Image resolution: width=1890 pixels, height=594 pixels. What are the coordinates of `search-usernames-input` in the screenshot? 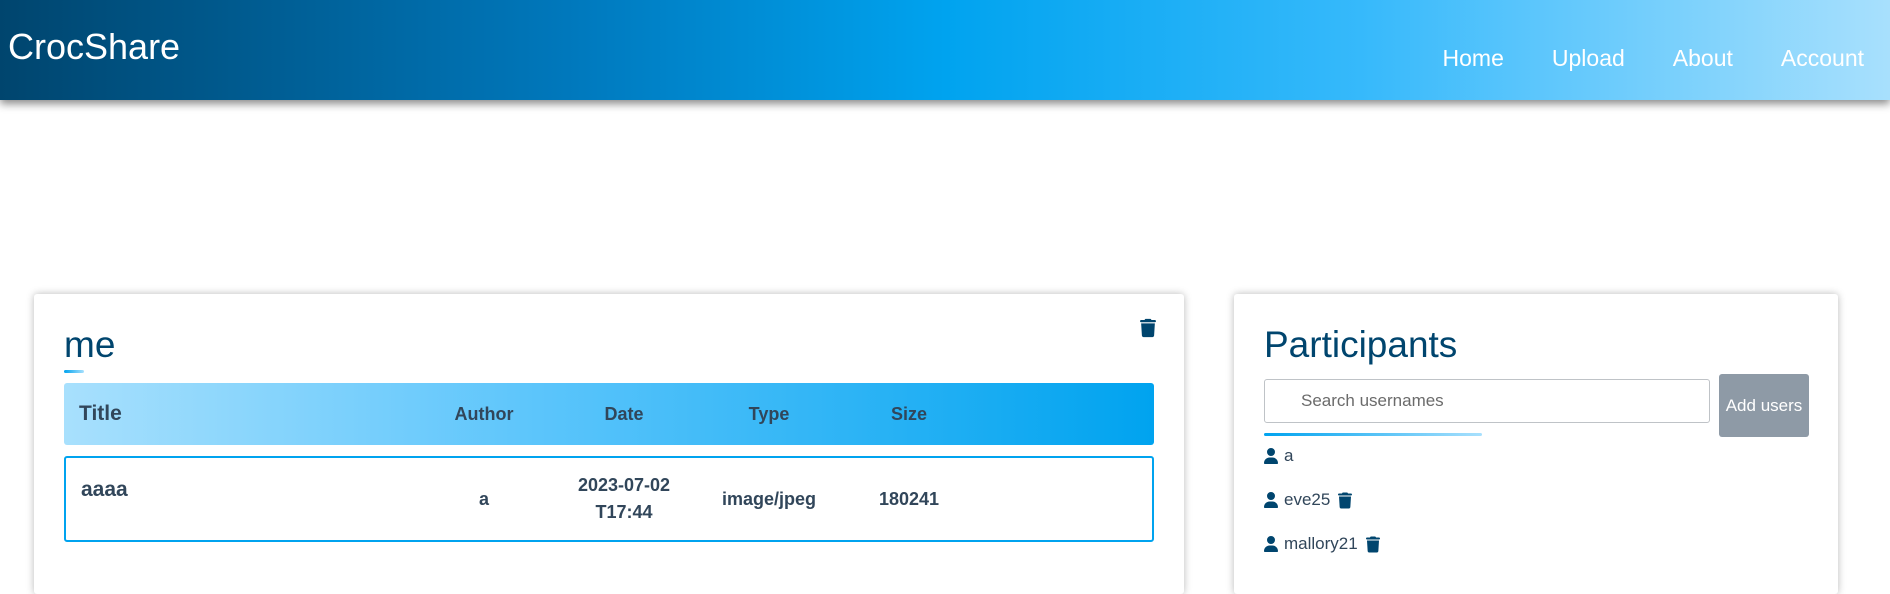 It's located at (1487, 401).